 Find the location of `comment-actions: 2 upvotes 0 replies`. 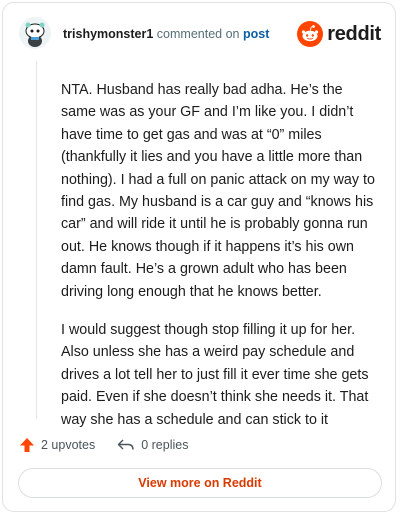

comment-actions: 2 upvotes 0 replies is located at coordinates (114, 445).